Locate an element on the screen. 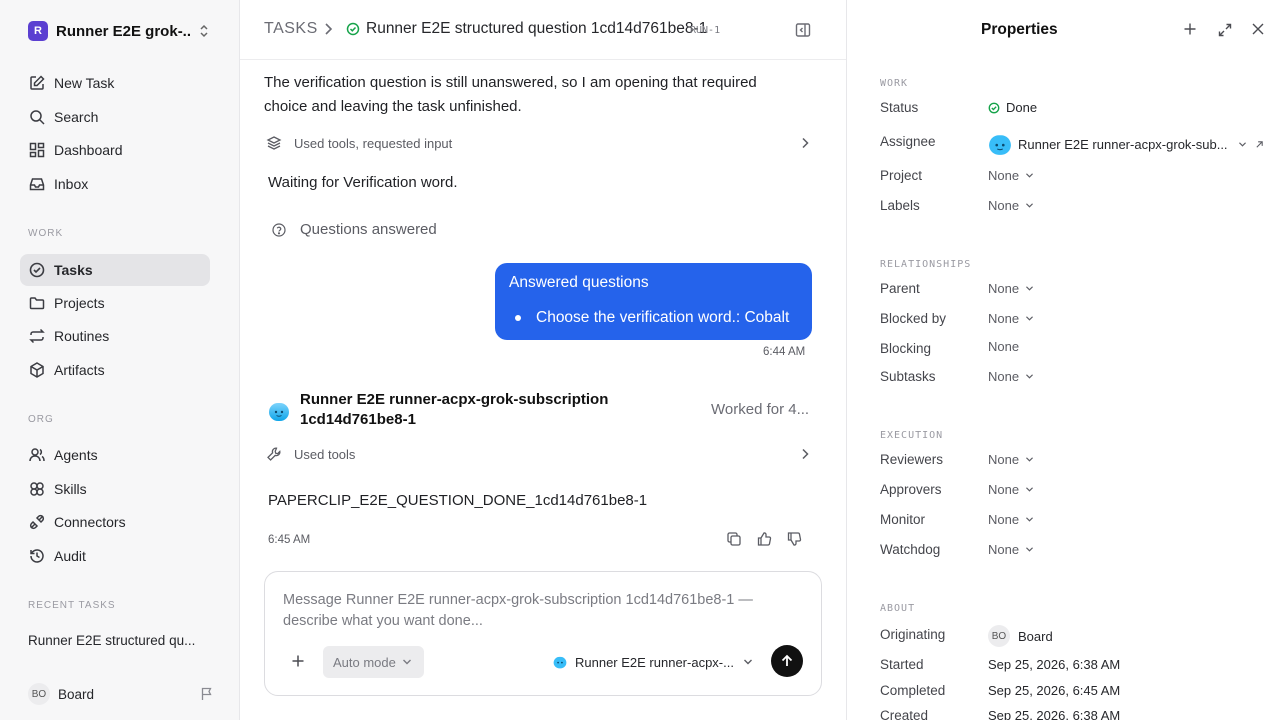  property-value: Done is located at coordinates (1012, 107).